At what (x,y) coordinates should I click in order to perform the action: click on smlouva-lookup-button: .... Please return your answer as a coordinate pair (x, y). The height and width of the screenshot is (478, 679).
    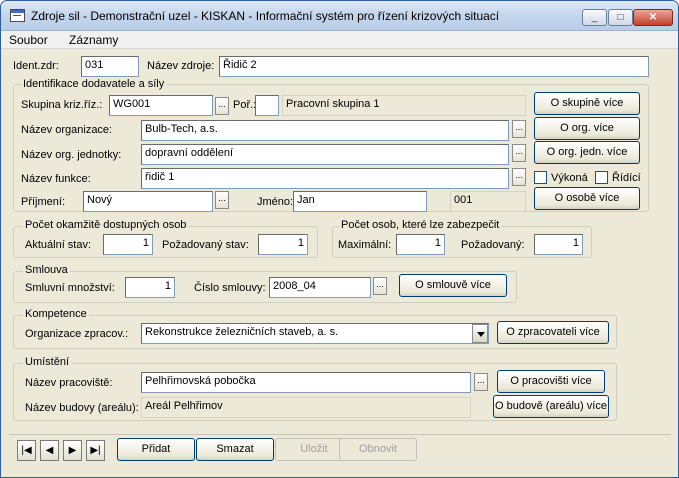
    Looking at the image, I should click on (380, 286).